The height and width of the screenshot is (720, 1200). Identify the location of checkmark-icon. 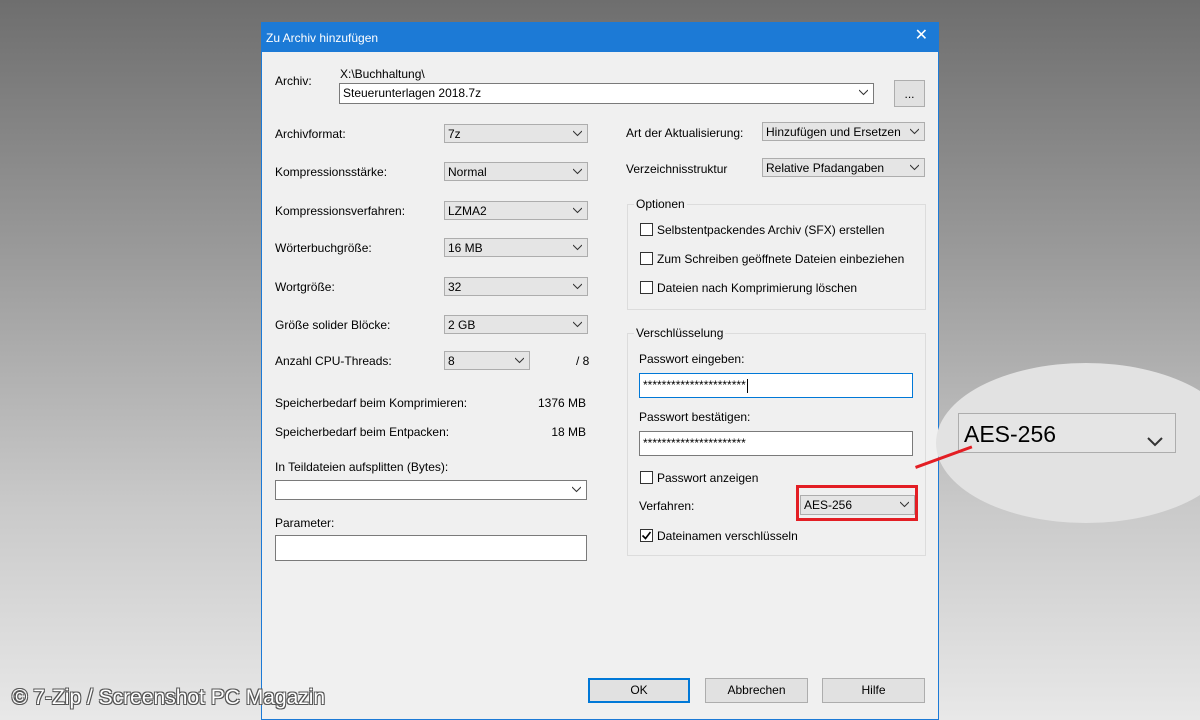
(646, 535).